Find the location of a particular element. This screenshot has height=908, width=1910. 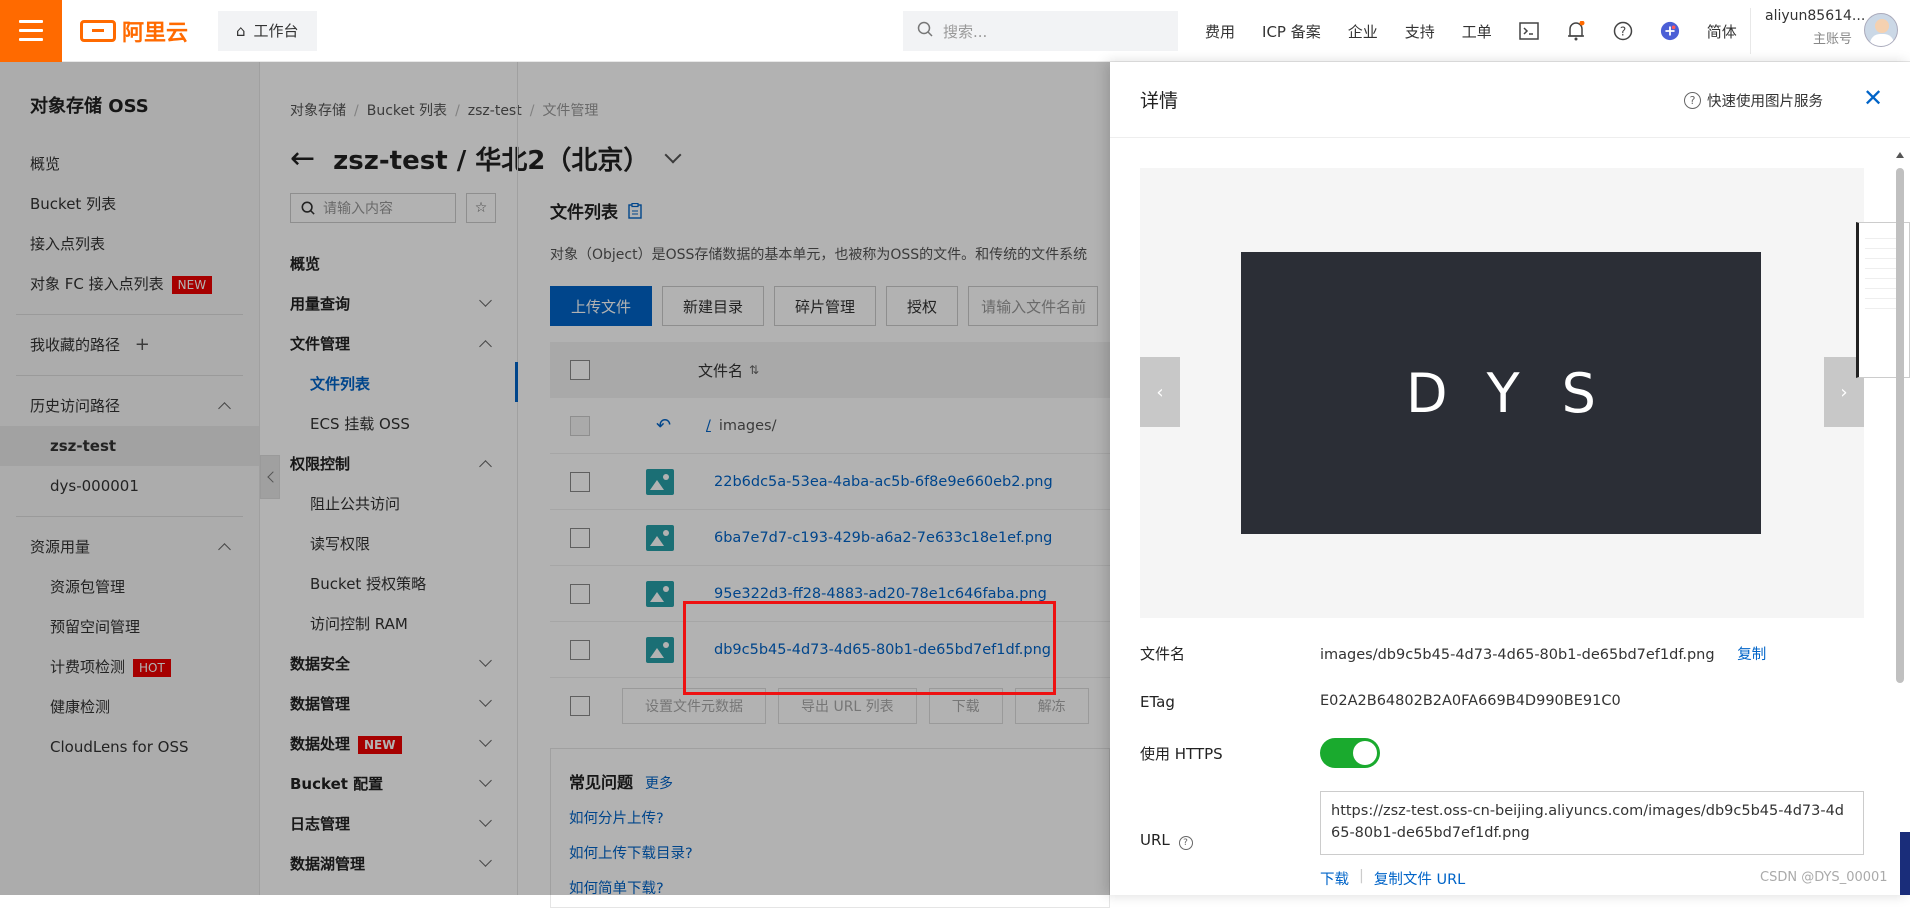

terminal-icon is located at coordinates (1529, 31).